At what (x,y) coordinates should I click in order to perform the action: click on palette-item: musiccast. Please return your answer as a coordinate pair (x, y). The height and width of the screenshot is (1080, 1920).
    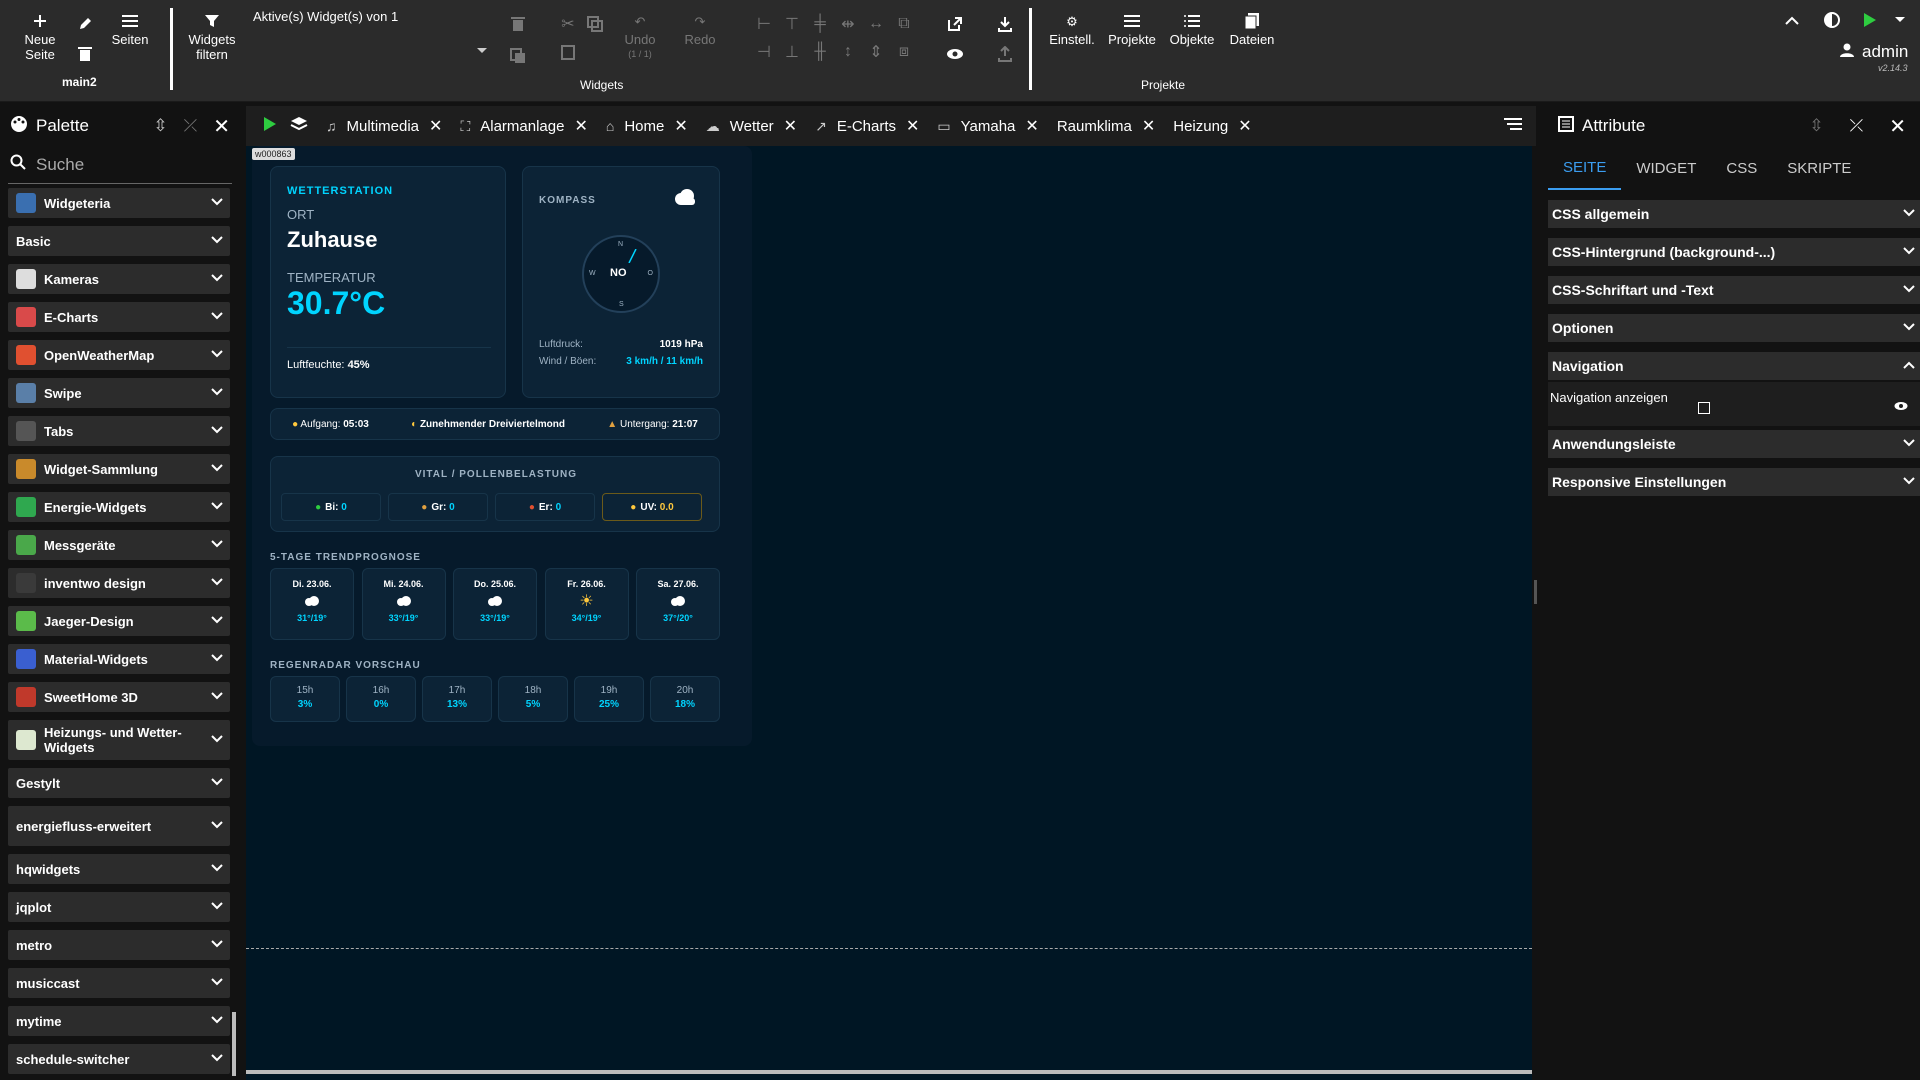
    Looking at the image, I should click on (119, 983).